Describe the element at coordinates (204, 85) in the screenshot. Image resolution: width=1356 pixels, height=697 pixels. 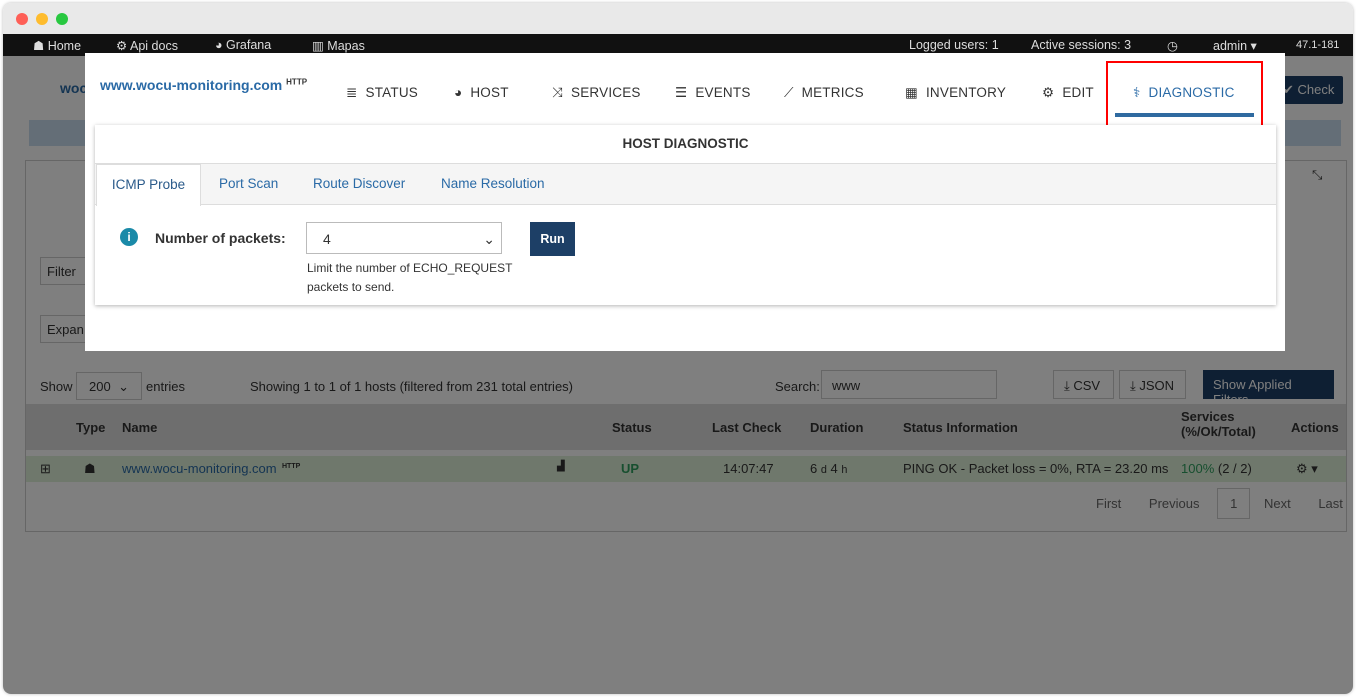
I see `modal-host-name: www.wocu-monitoring.com HTTP` at that location.